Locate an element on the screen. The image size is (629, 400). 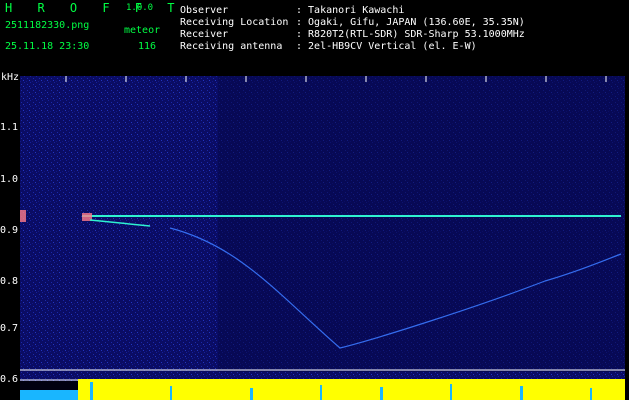
y-tick-label: 0.9 is located at coordinates (9, 230).